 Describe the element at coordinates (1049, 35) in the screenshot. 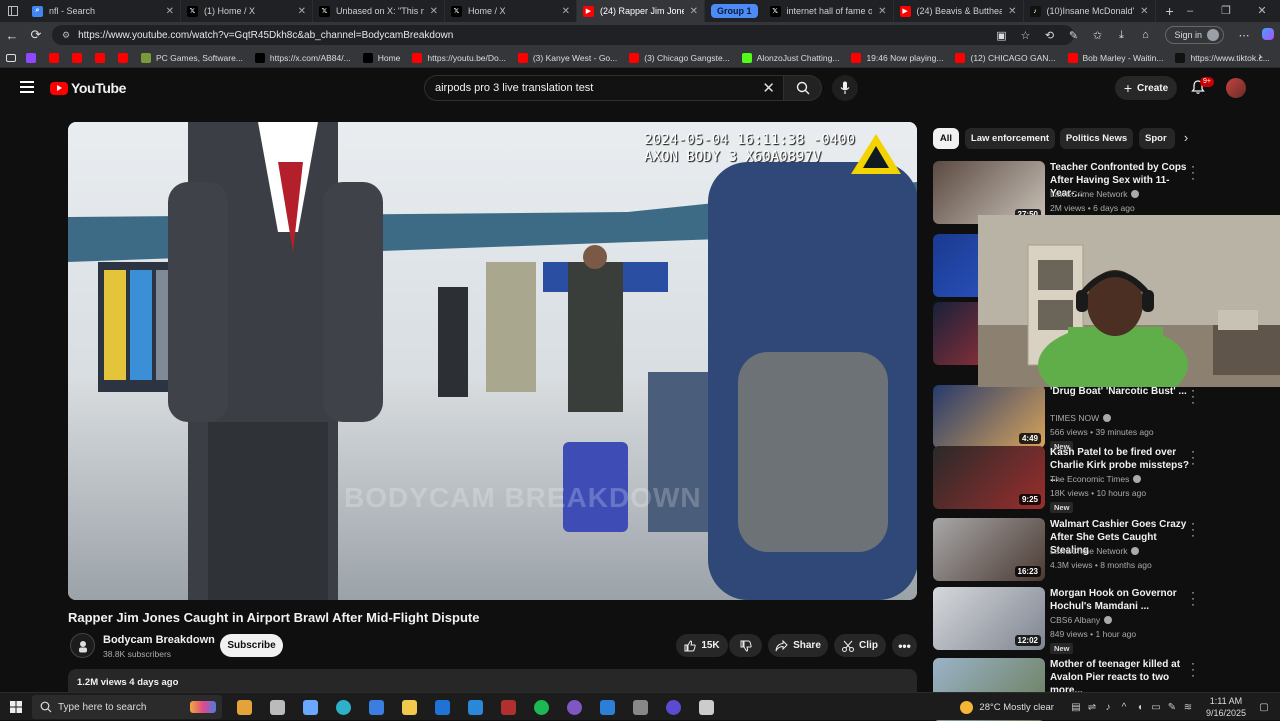

I see `refresh-extension-icon: ⟲` at that location.